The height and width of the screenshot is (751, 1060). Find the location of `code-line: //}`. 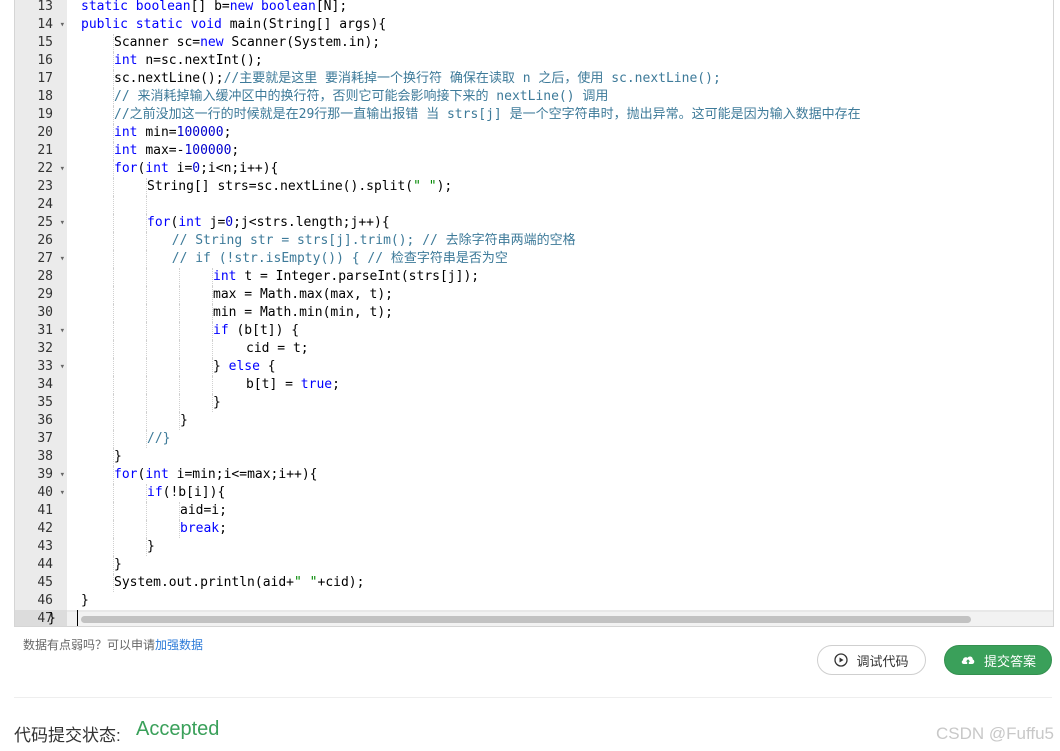

code-line: //} is located at coordinates (560, 439).